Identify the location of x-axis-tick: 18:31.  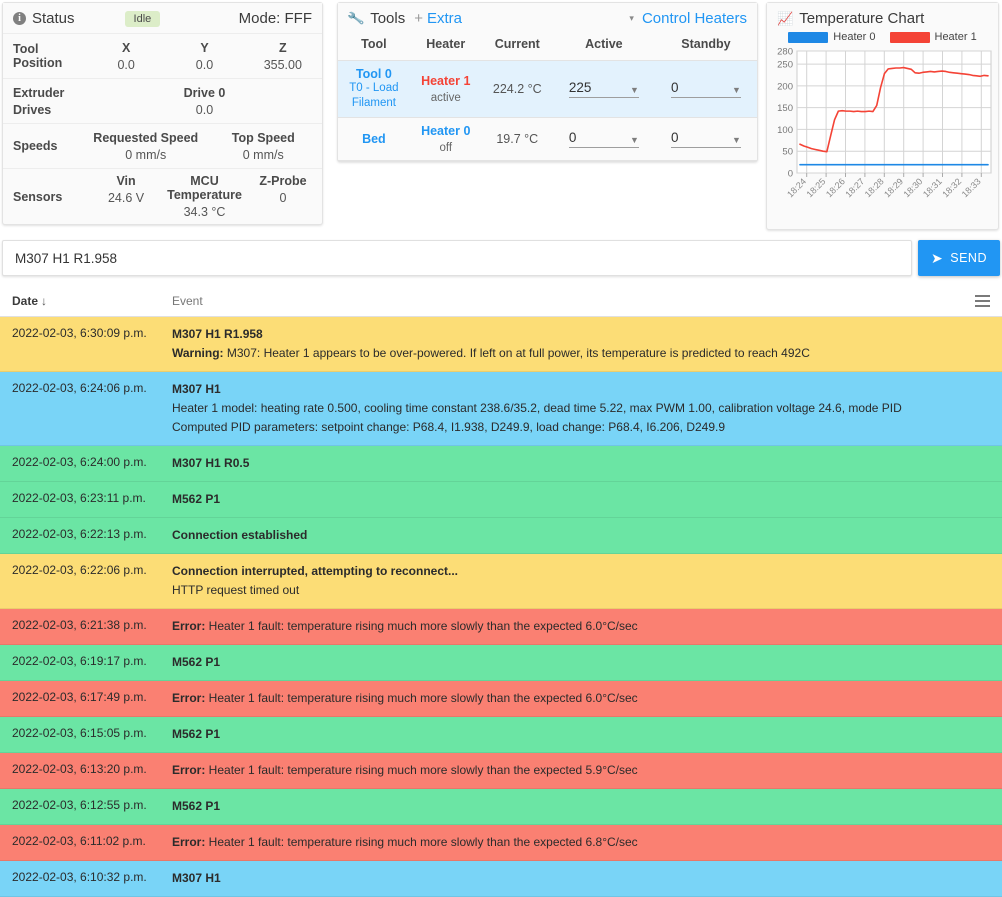
(932, 187).